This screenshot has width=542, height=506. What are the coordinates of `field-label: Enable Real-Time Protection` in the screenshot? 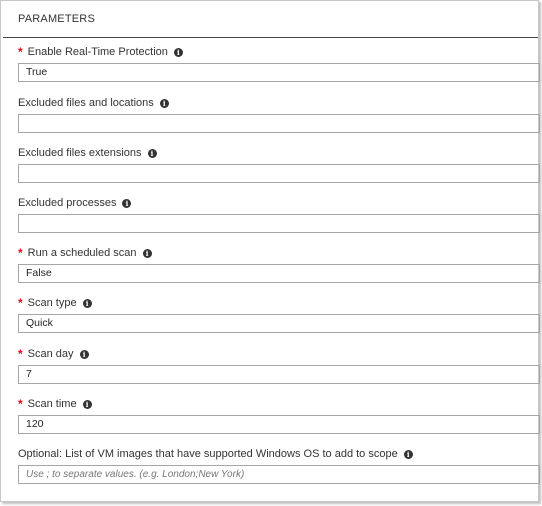 It's located at (97, 52).